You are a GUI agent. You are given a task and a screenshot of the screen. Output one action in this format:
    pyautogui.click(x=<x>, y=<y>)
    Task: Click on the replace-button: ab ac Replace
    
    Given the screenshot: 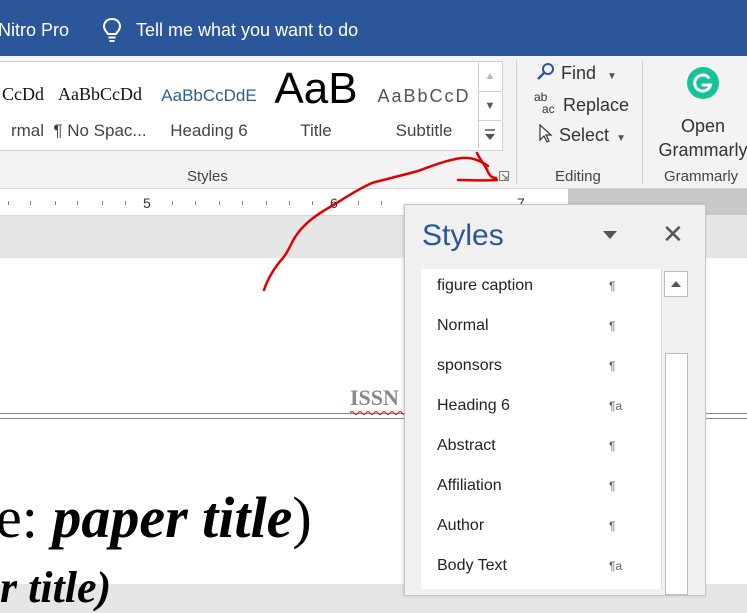 What is the action you would take?
    pyautogui.click(x=581, y=104)
    